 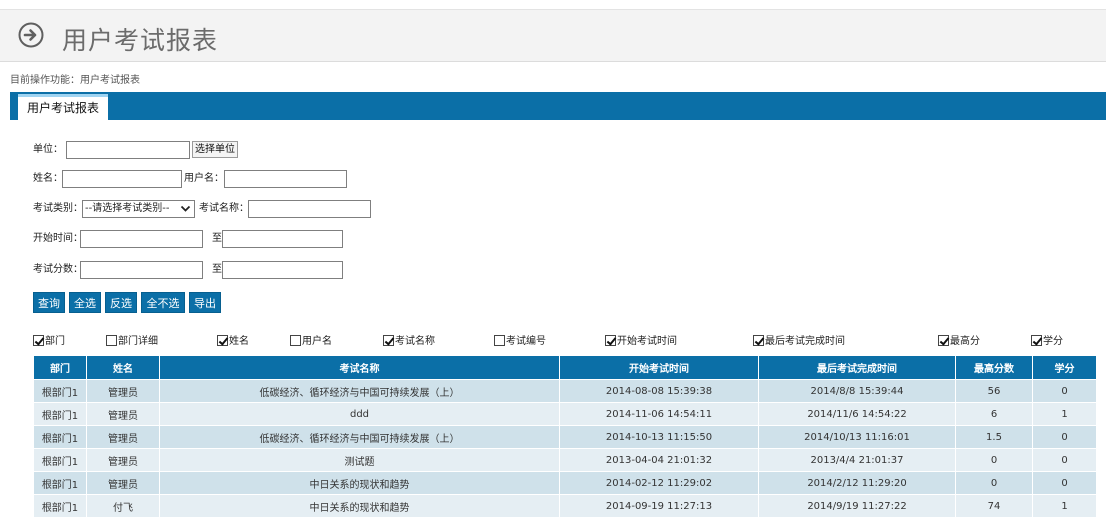 What do you see at coordinates (659, 506) in the screenshot?
I see `cell-start-time: 2014-09-19 11:27:13` at bounding box center [659, 506].